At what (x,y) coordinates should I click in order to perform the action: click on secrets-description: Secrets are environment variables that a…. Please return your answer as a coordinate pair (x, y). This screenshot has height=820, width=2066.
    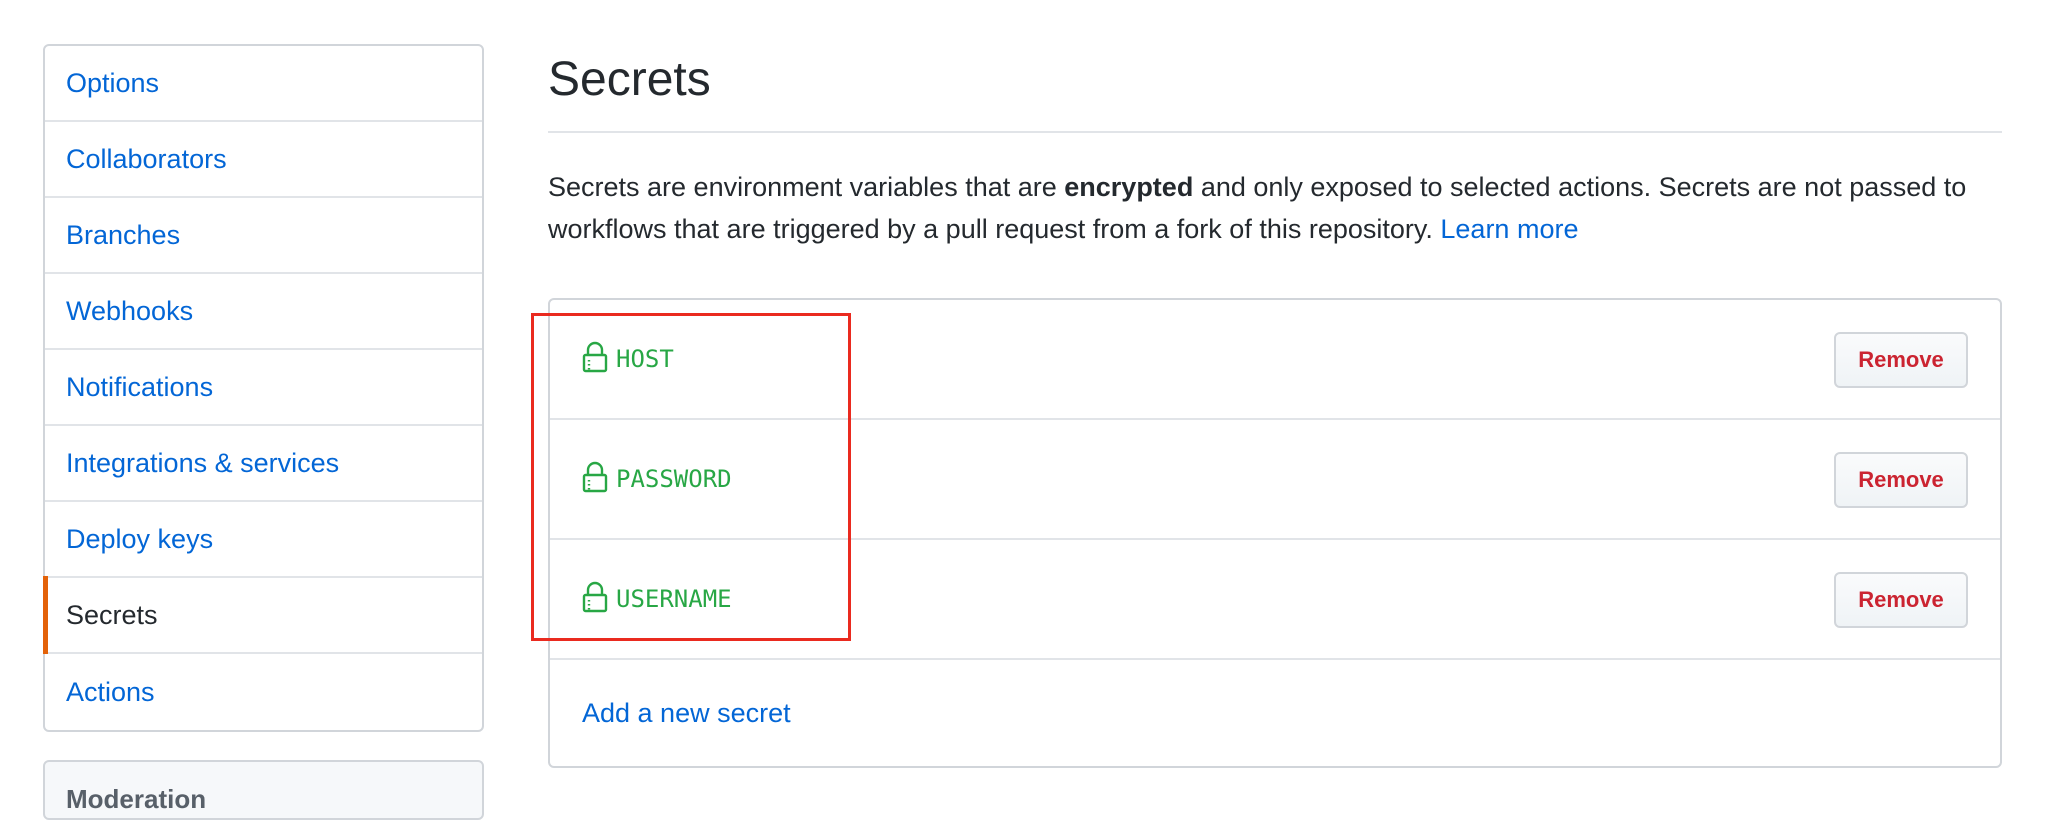
    Looking at the image, I should click on (1278, 208).